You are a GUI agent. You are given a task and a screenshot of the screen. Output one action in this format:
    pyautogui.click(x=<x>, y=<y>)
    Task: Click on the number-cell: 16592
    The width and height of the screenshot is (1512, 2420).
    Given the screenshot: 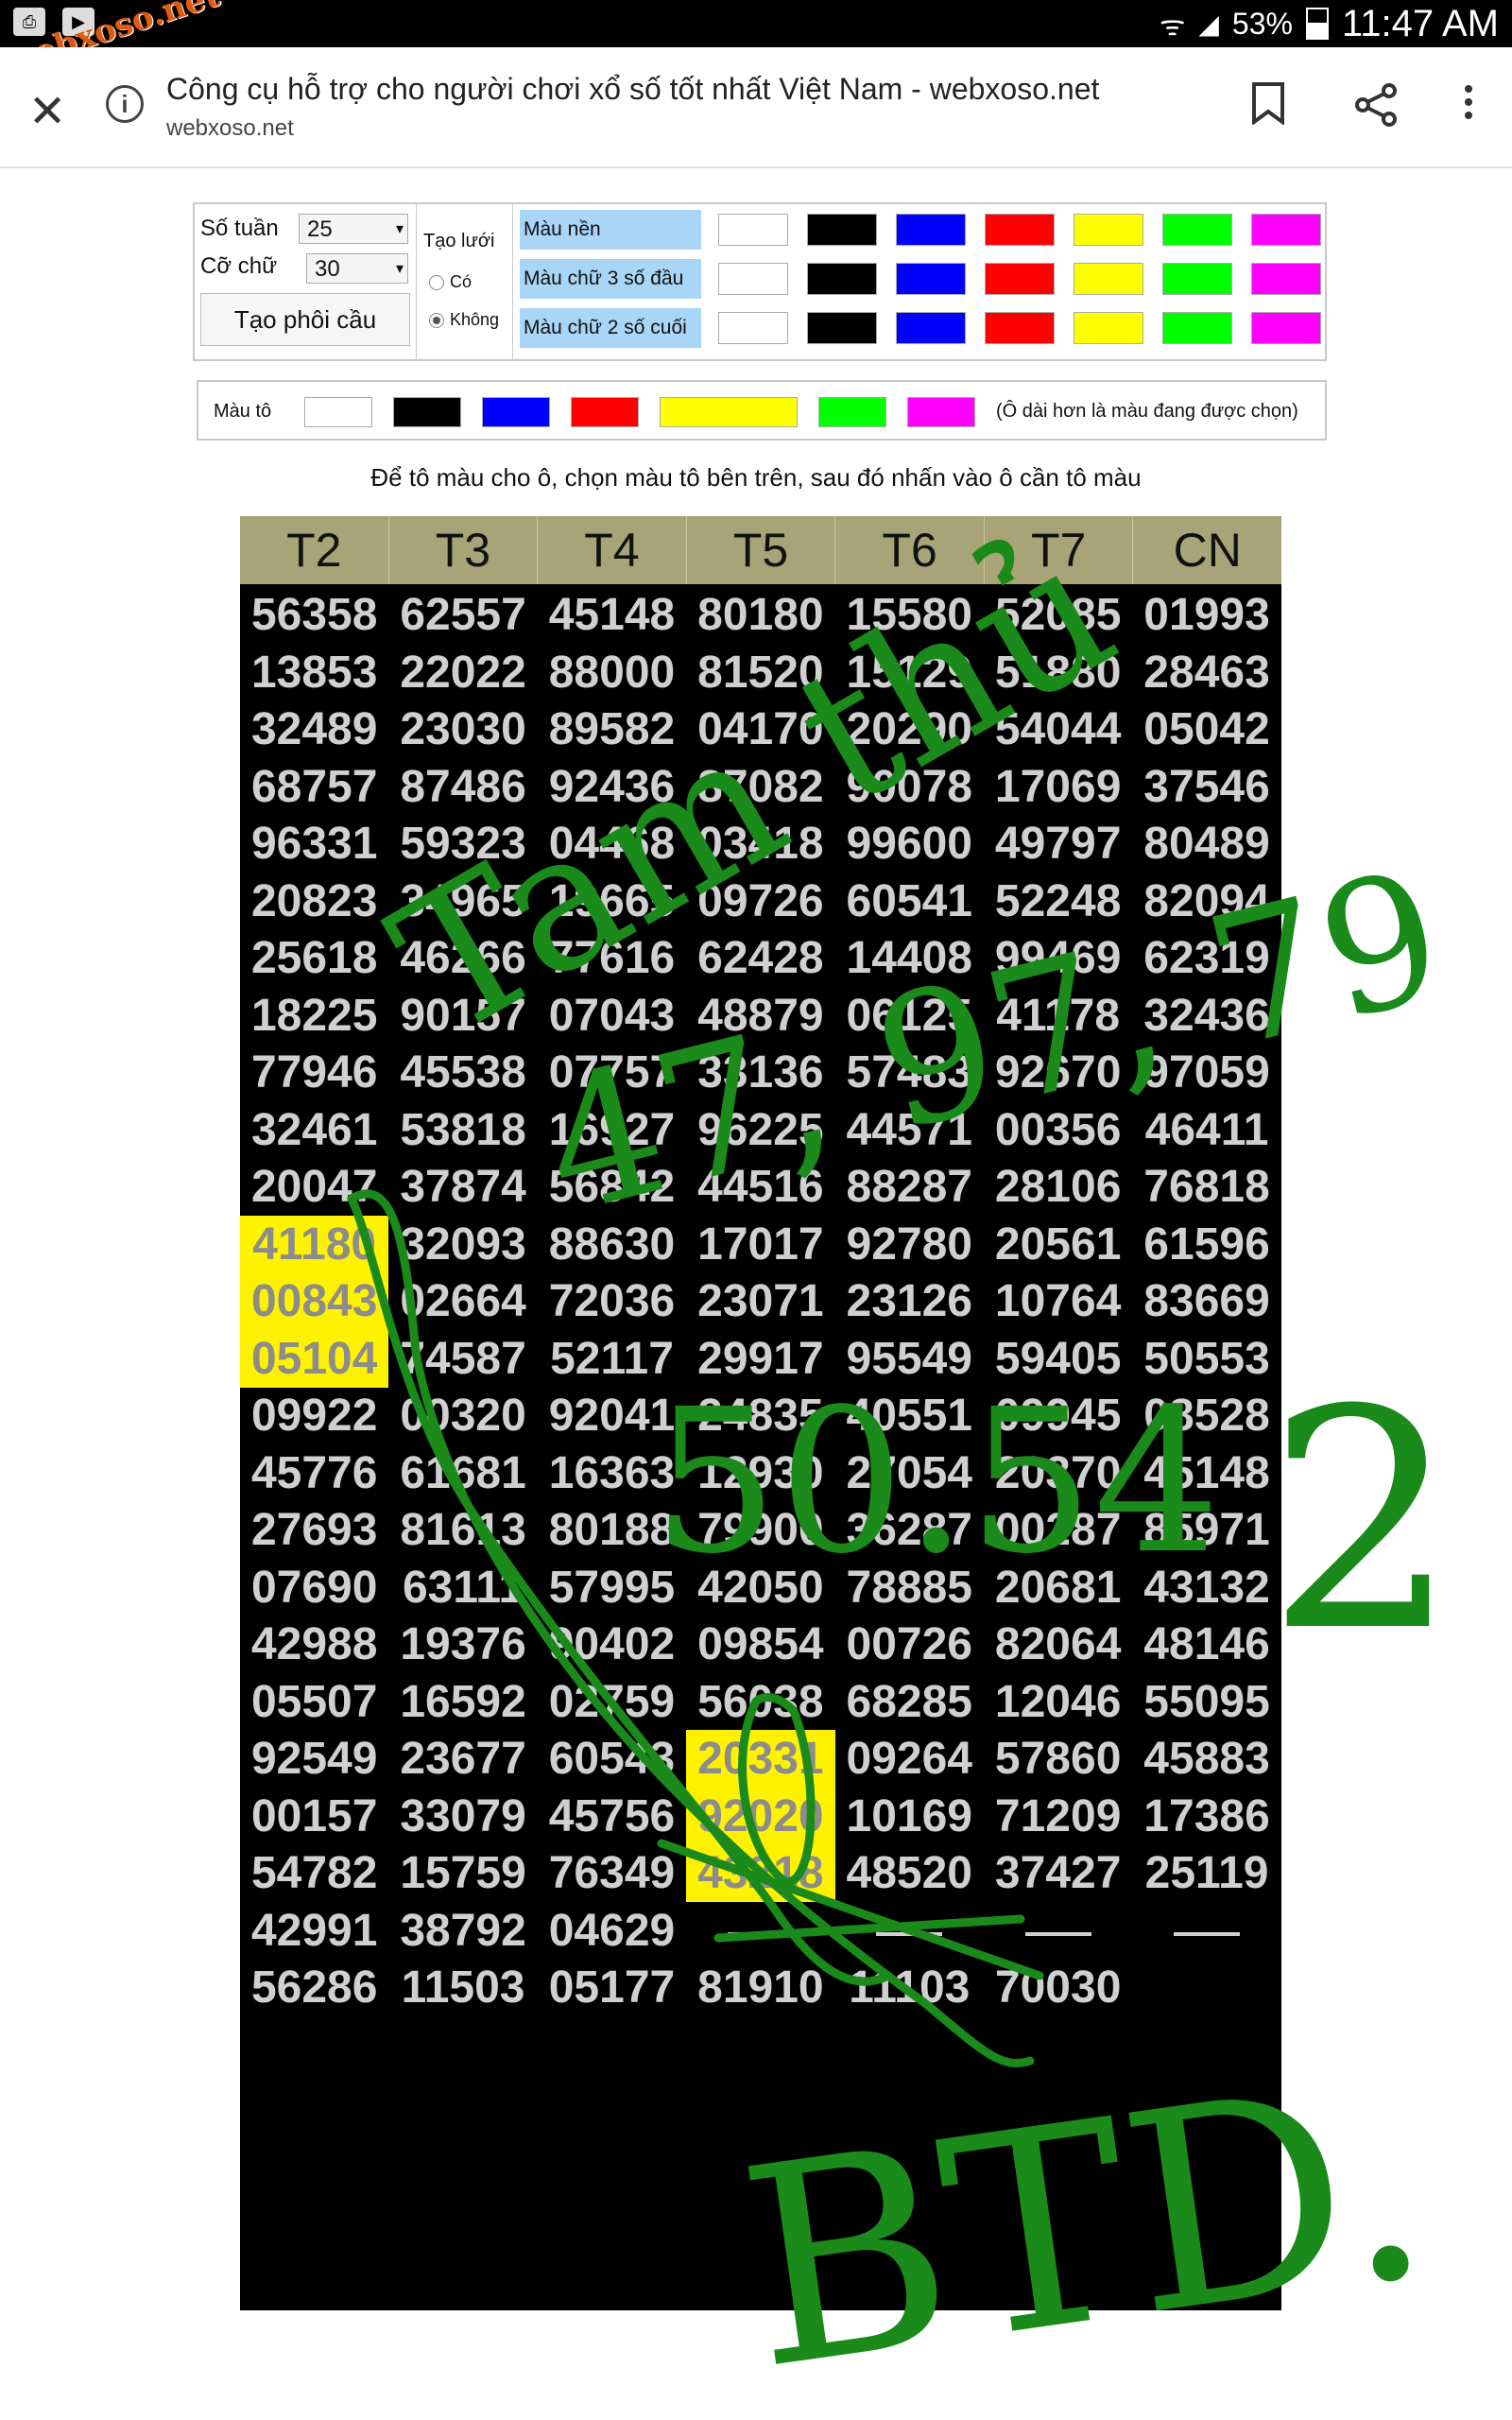 What is the action you would take?
    pyautogui.click(x=462, y=1702)
    